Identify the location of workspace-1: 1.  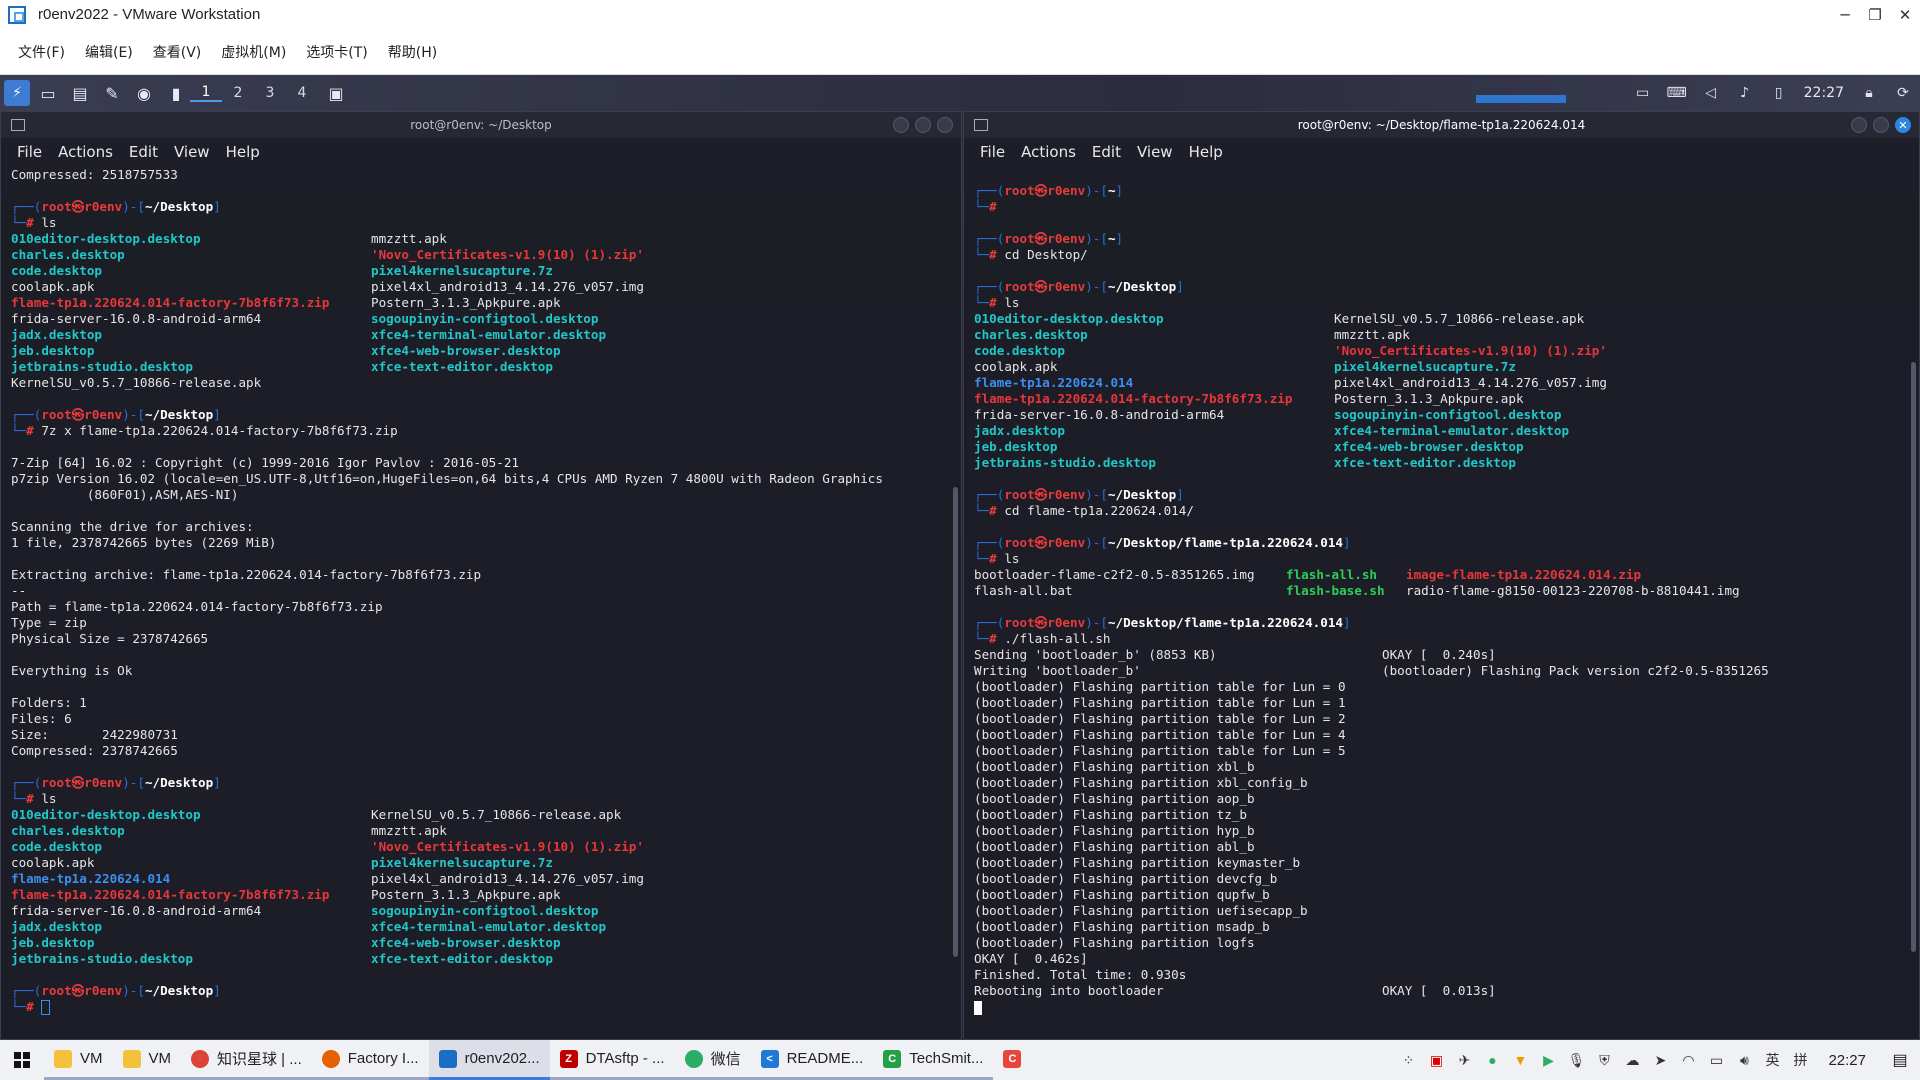
(206, 93).